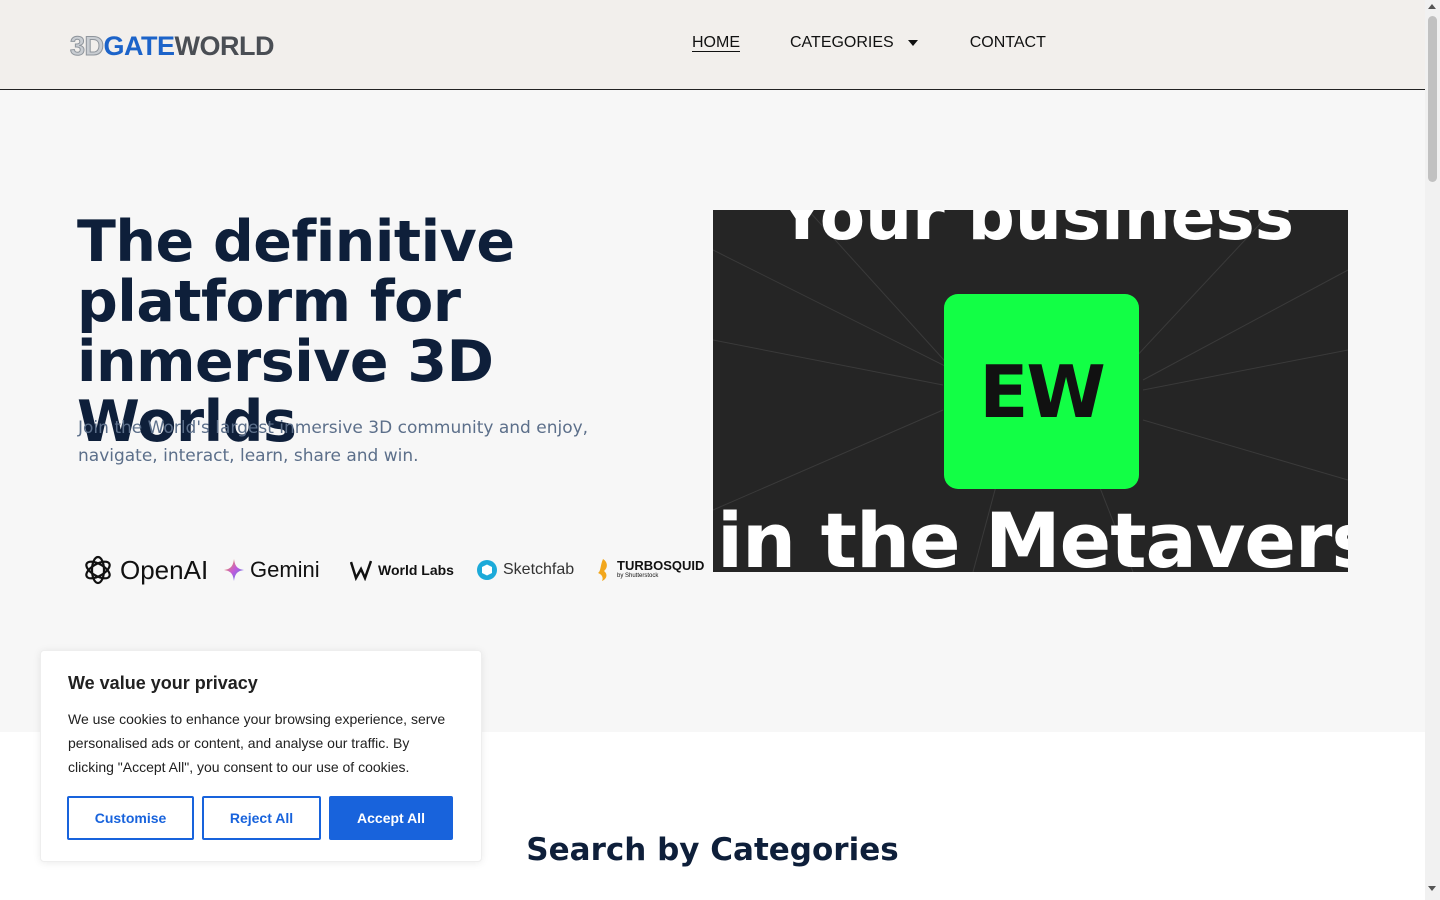 This screenshot has height=900, width=1440. What do you see at coordinates (638, 576) in the screenshot?
I see `partner-turbosquid-sub: by Shutterstock` at bounding box center [638, 576].